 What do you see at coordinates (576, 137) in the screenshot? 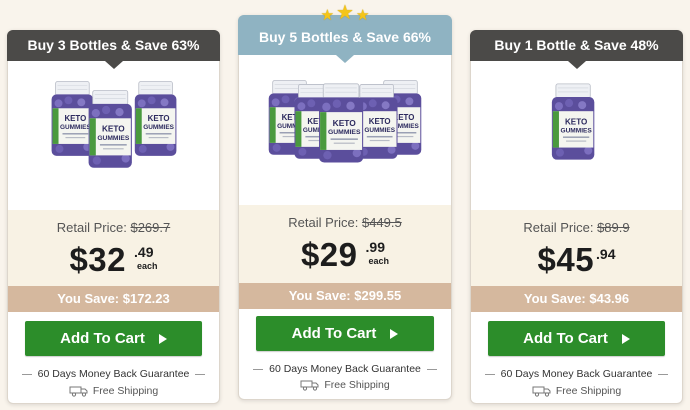
I see `product-image-1-bottle` at bounding box center [576, 137].